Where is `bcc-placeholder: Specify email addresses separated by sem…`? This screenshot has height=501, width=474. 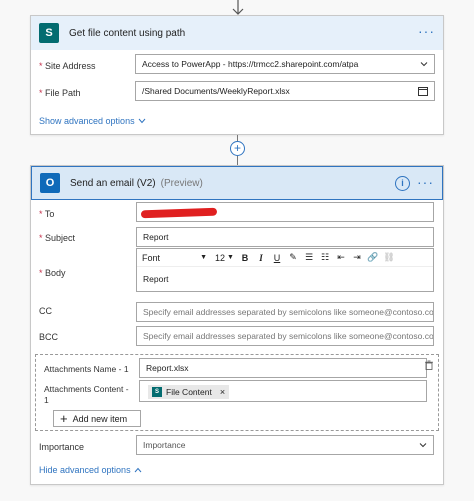
bcc-placeholder: Specify email addresses separated by sem… is located at coordinates (288, 336).